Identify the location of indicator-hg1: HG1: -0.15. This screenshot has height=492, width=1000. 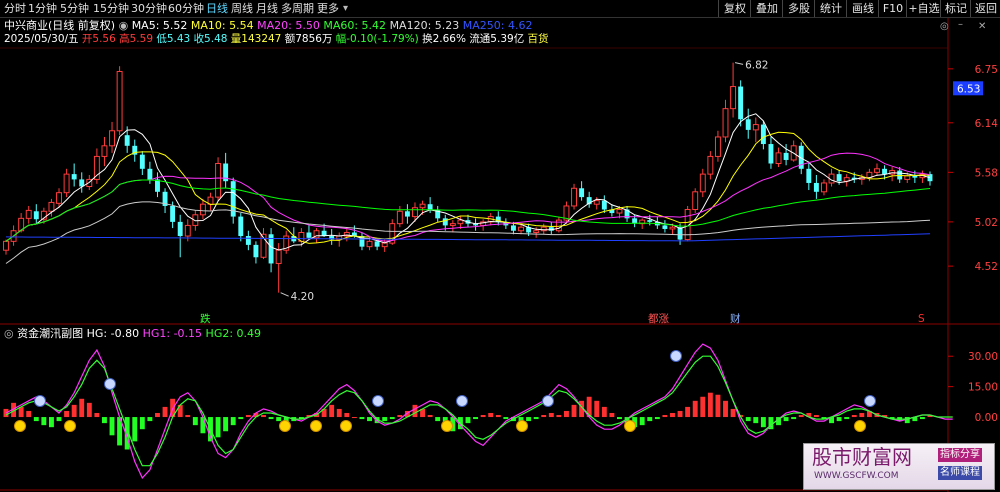
(174, 333).